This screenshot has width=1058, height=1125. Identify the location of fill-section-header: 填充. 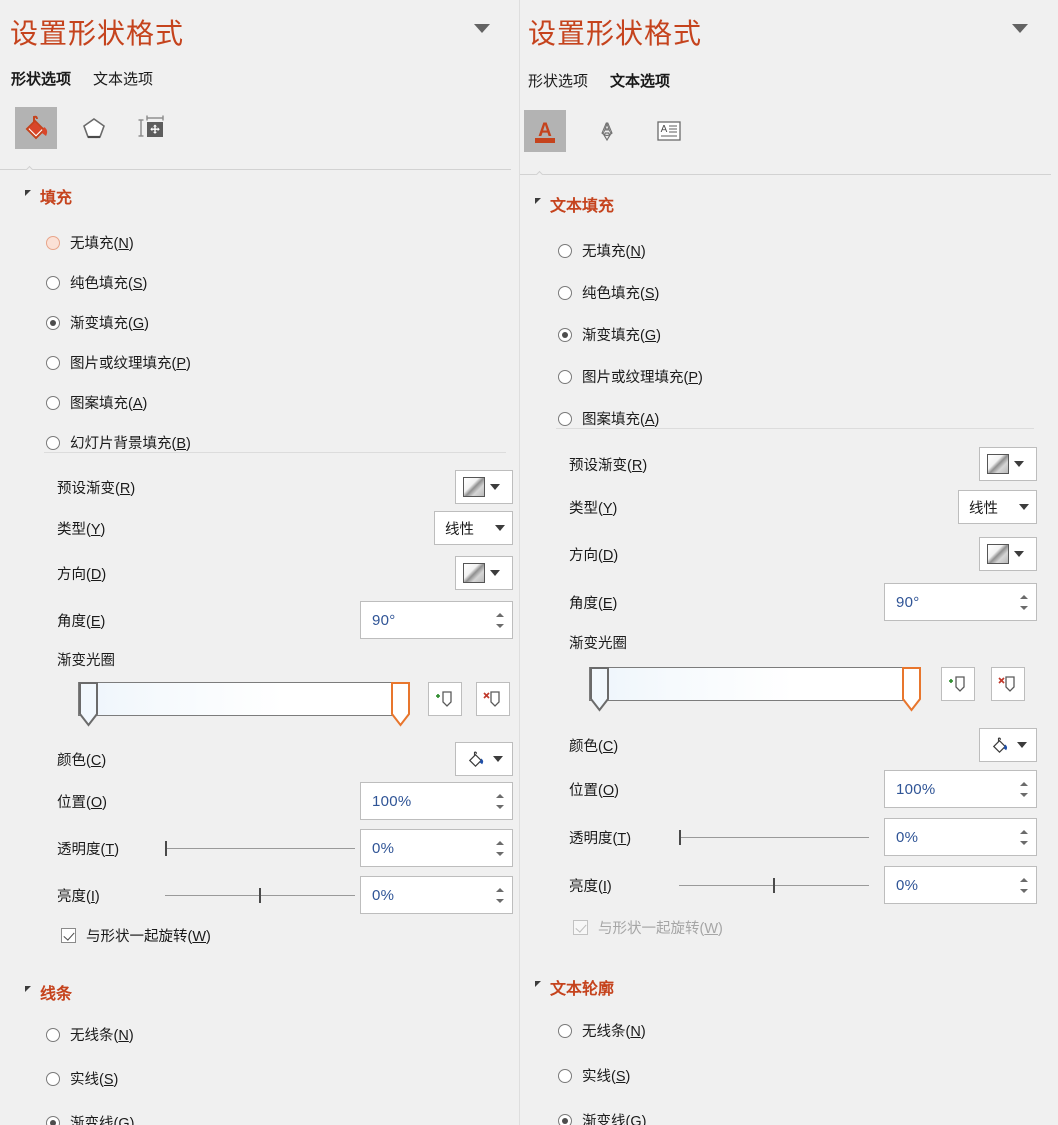
(48, 196).